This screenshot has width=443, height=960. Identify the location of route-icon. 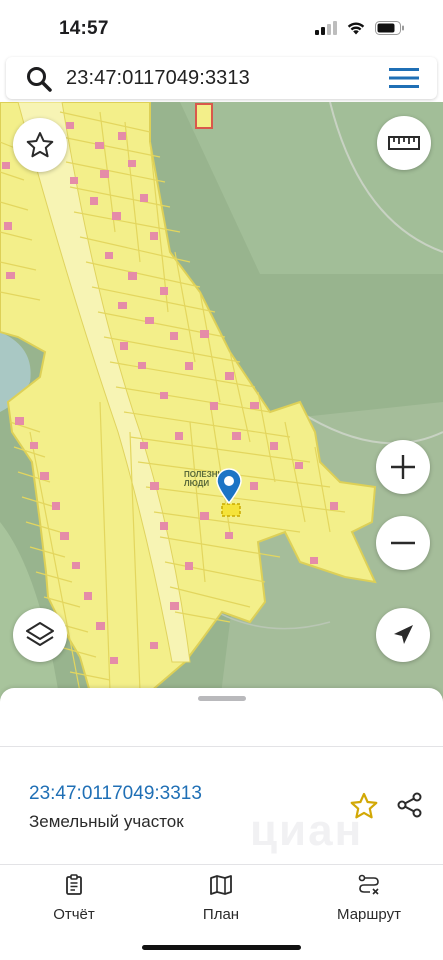
(368, 884).